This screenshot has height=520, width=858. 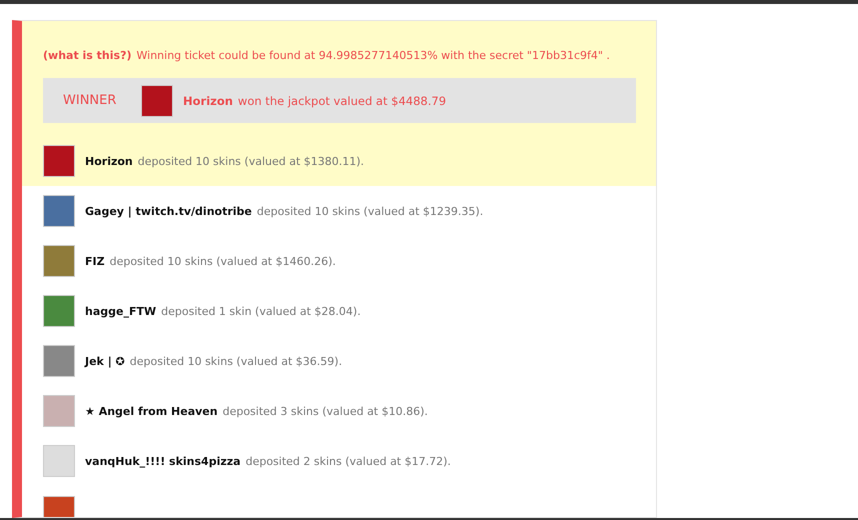 I want to click on player-name: ★ Angel from Heaven, so click(x=151, y=411).